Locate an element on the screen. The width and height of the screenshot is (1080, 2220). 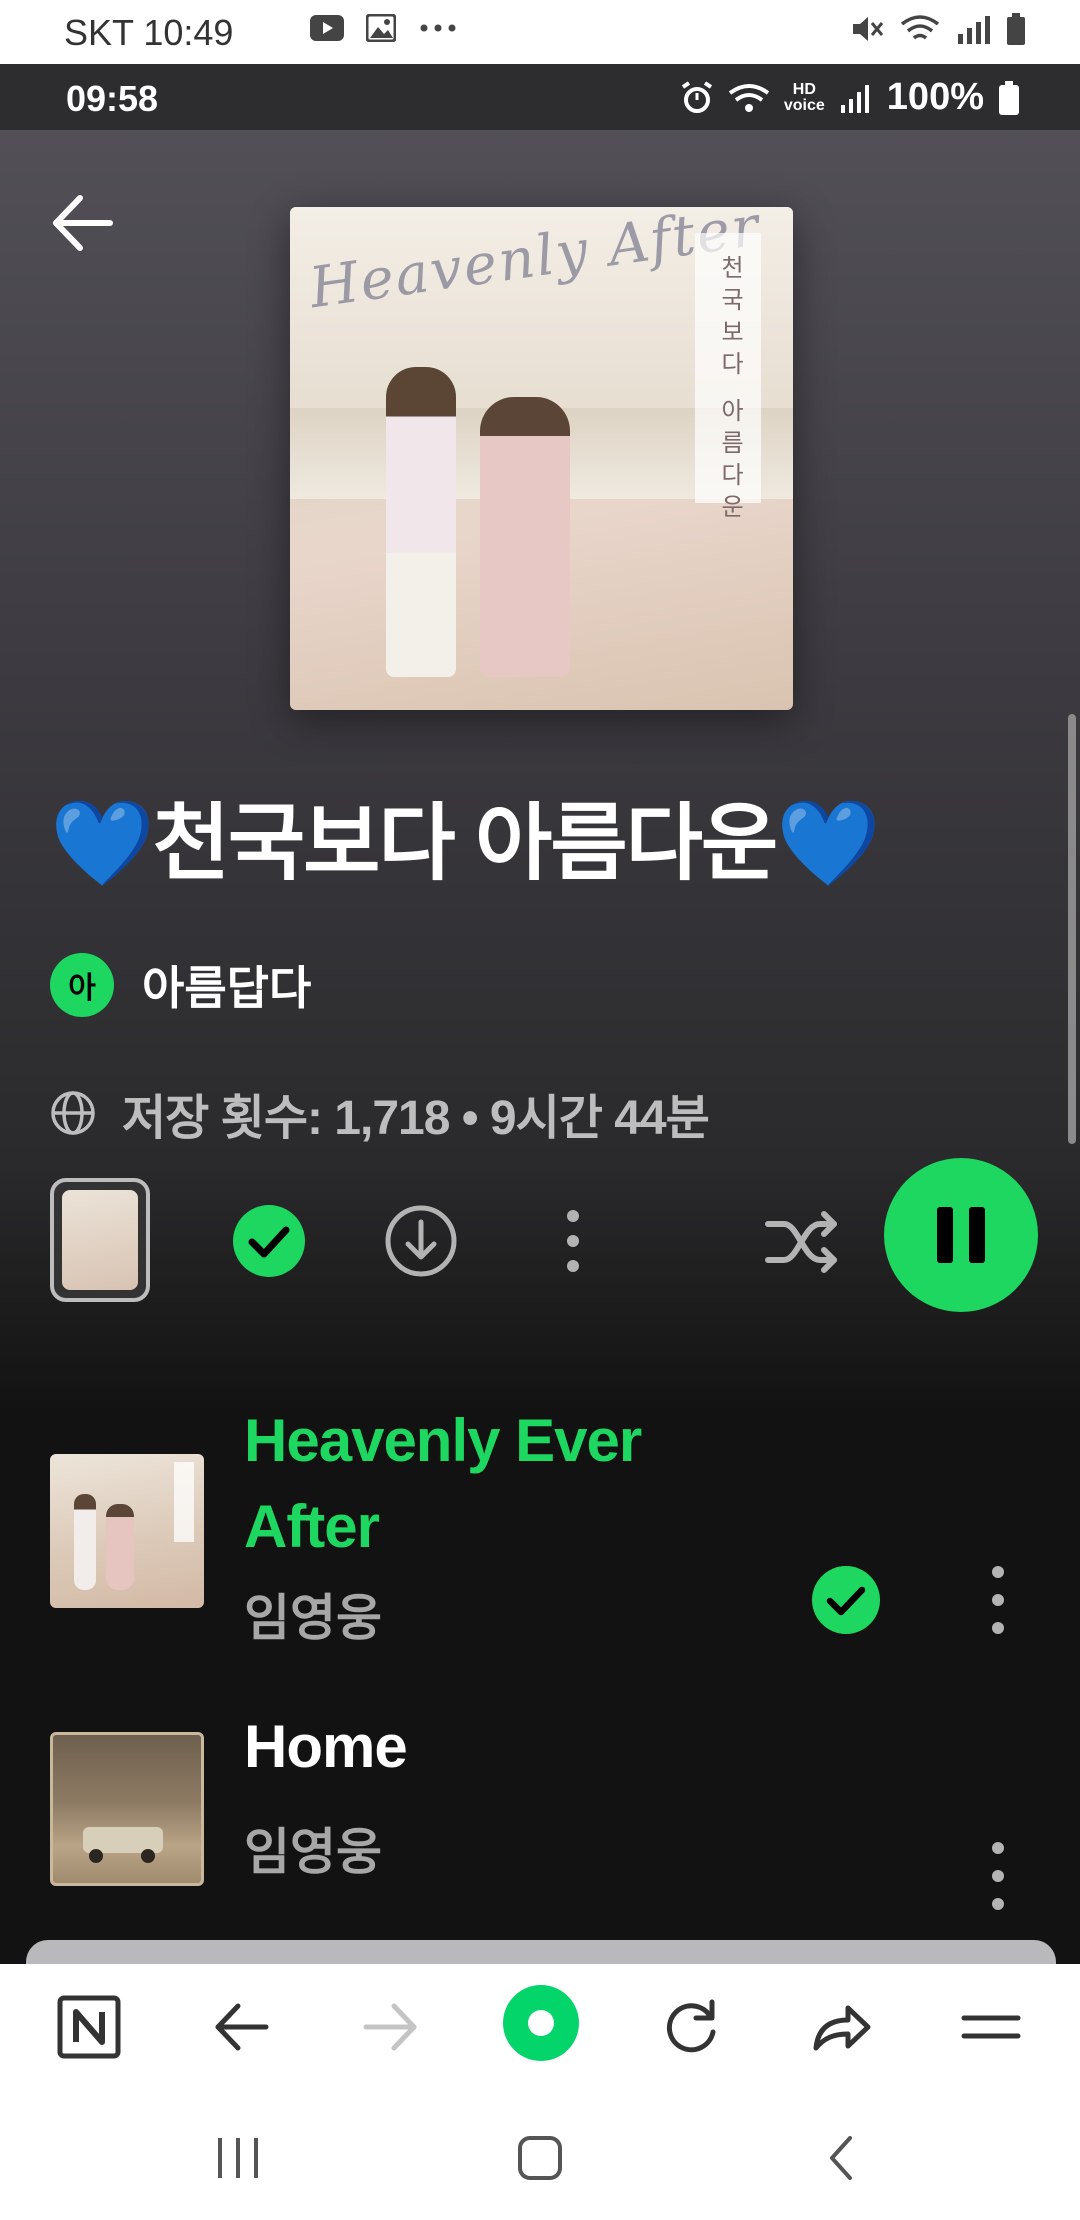
thumbnail-image is located at coordinates (100, 1240).